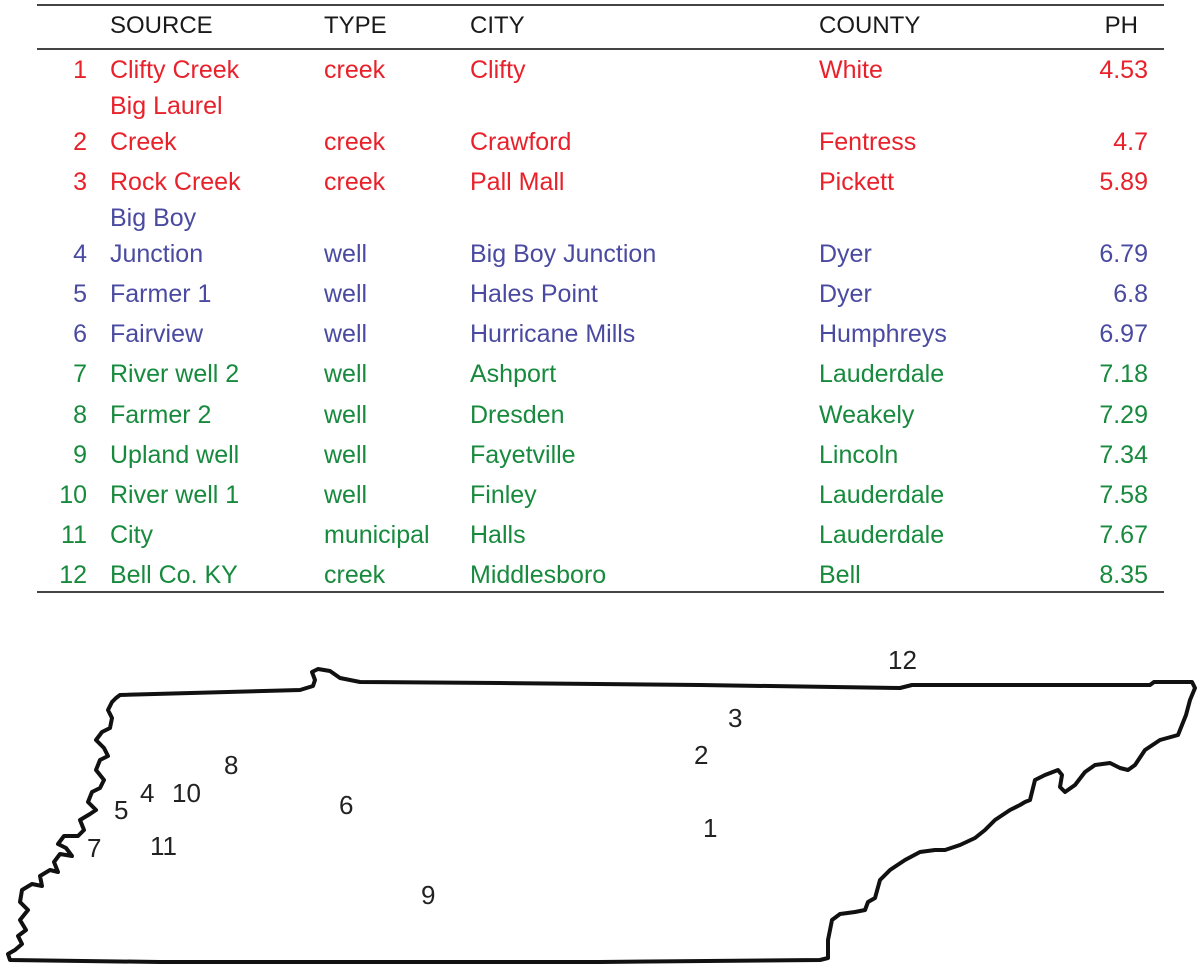  I want to click on cell-source: Clifty Creek, so click(175, 70).